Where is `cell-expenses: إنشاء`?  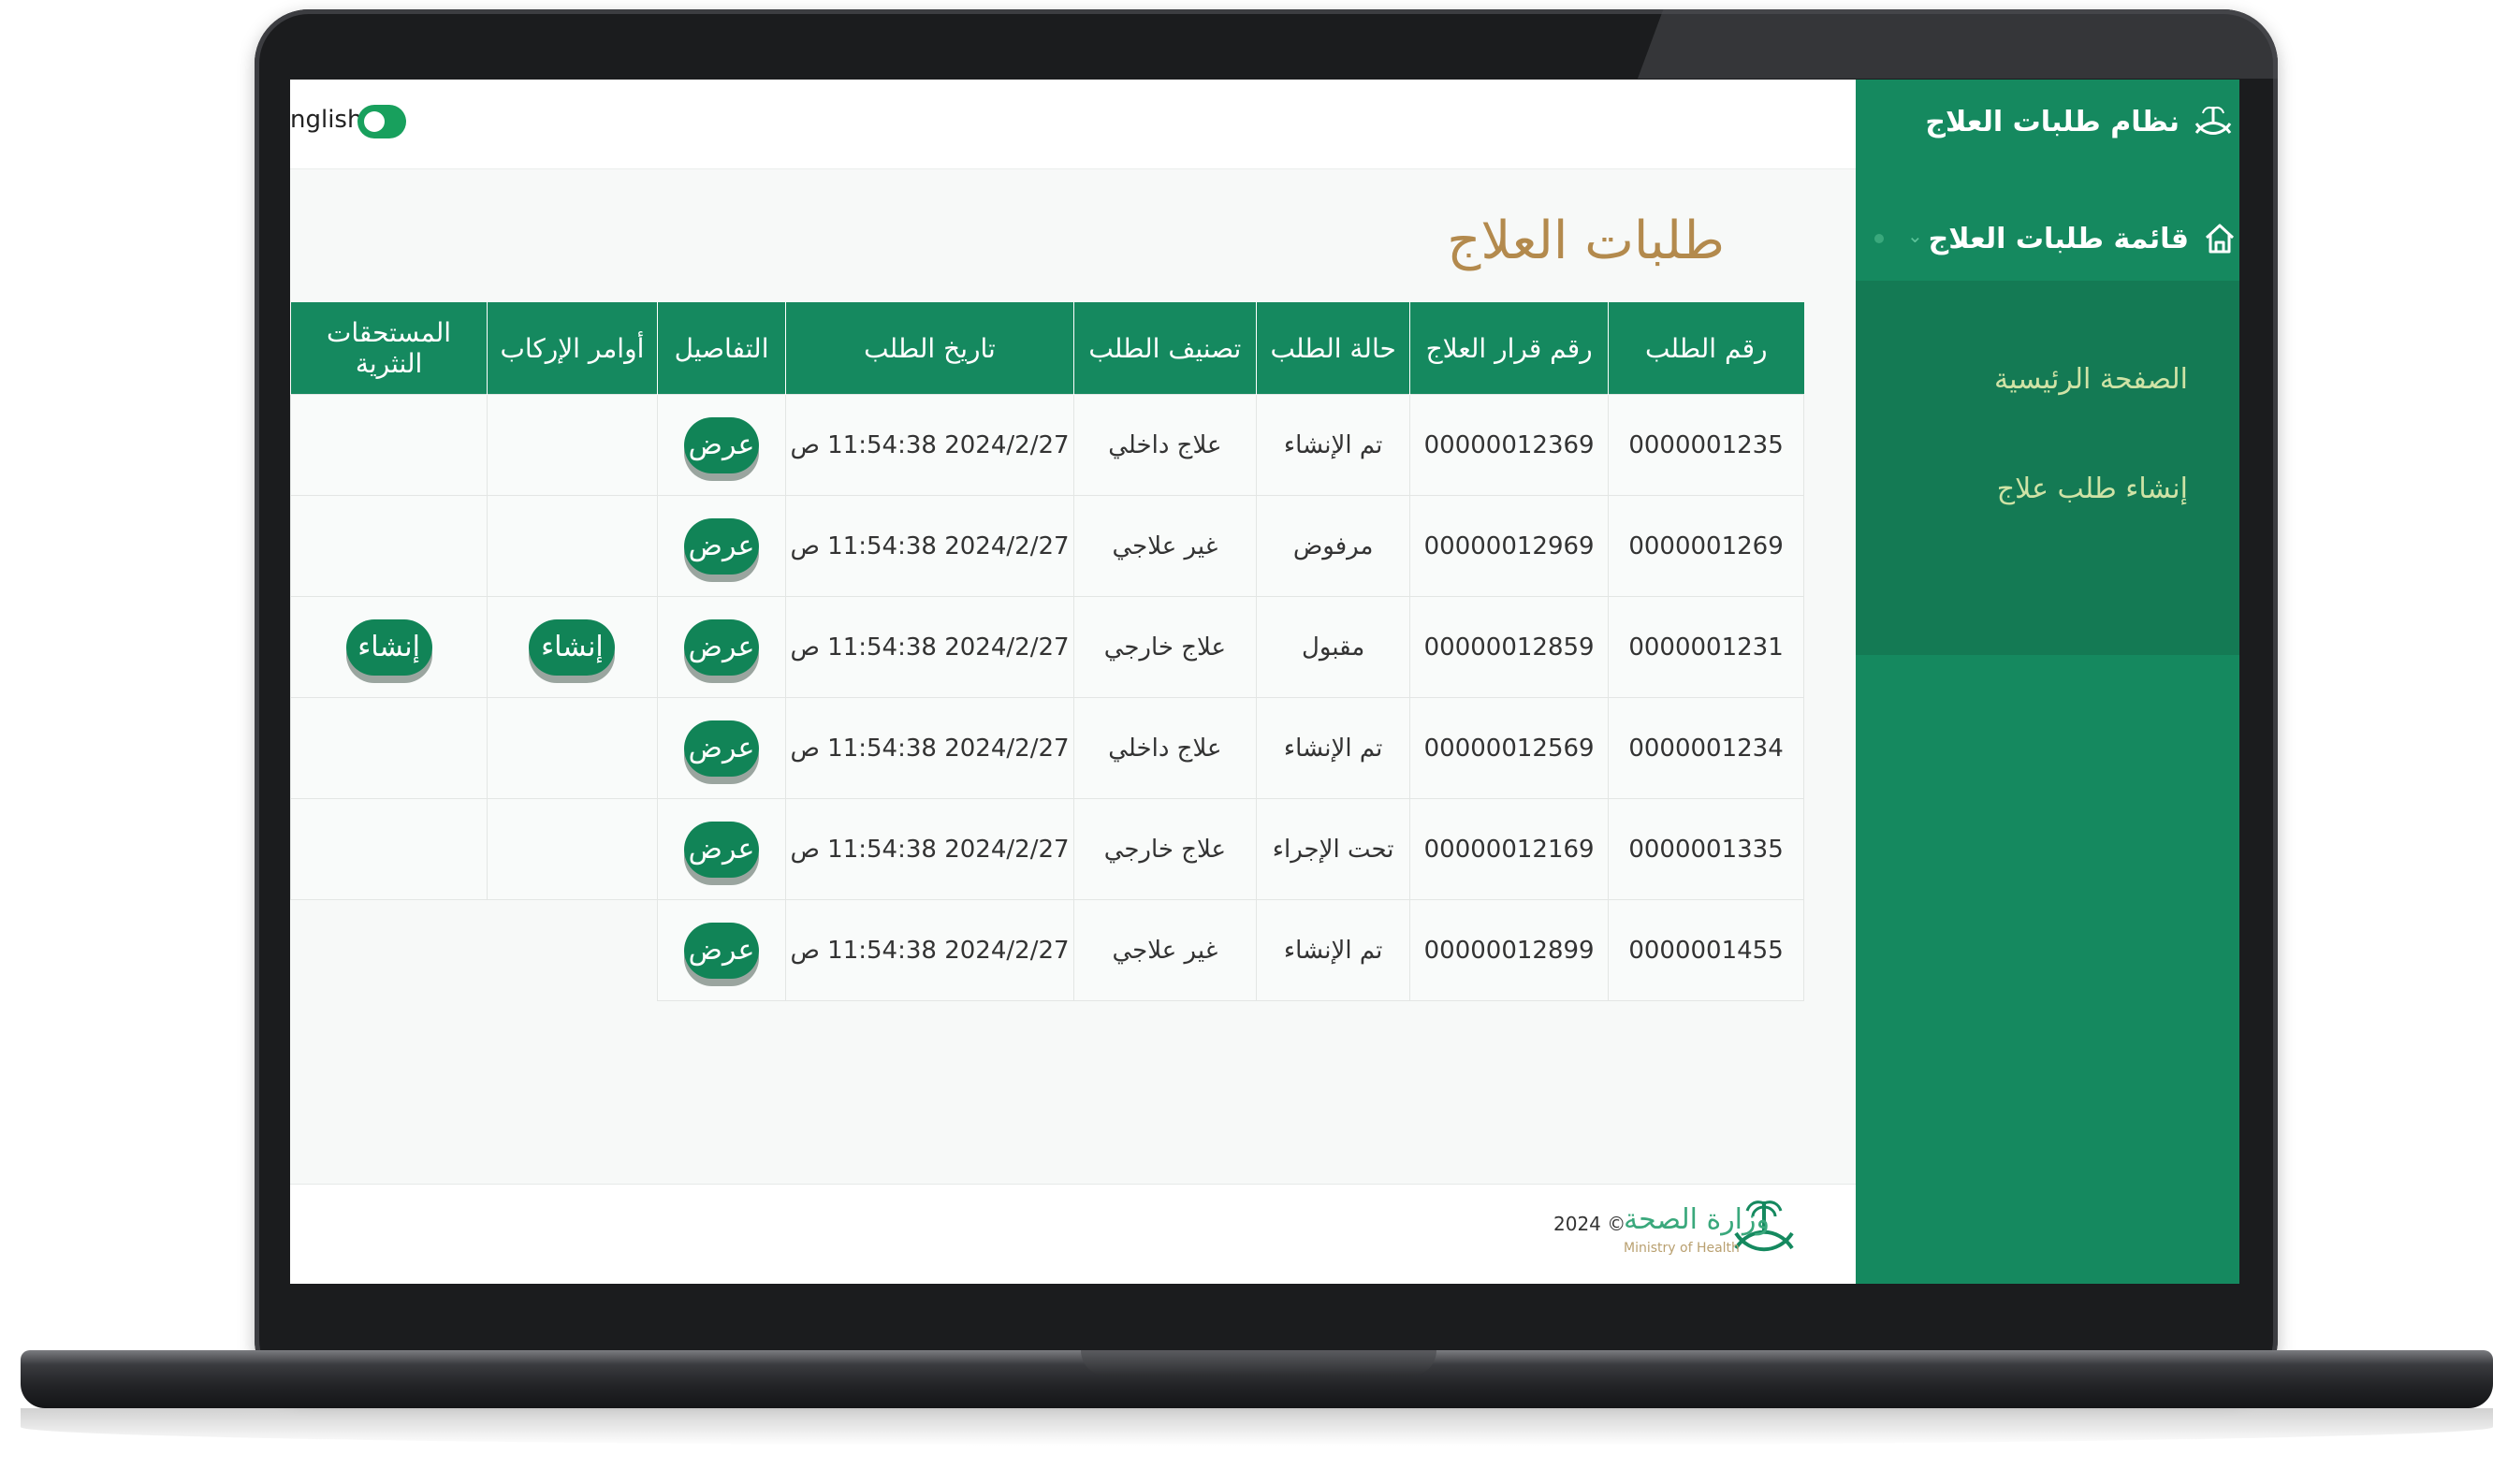 cell-expenses: إنشاء is located at coordinates (389, 647).